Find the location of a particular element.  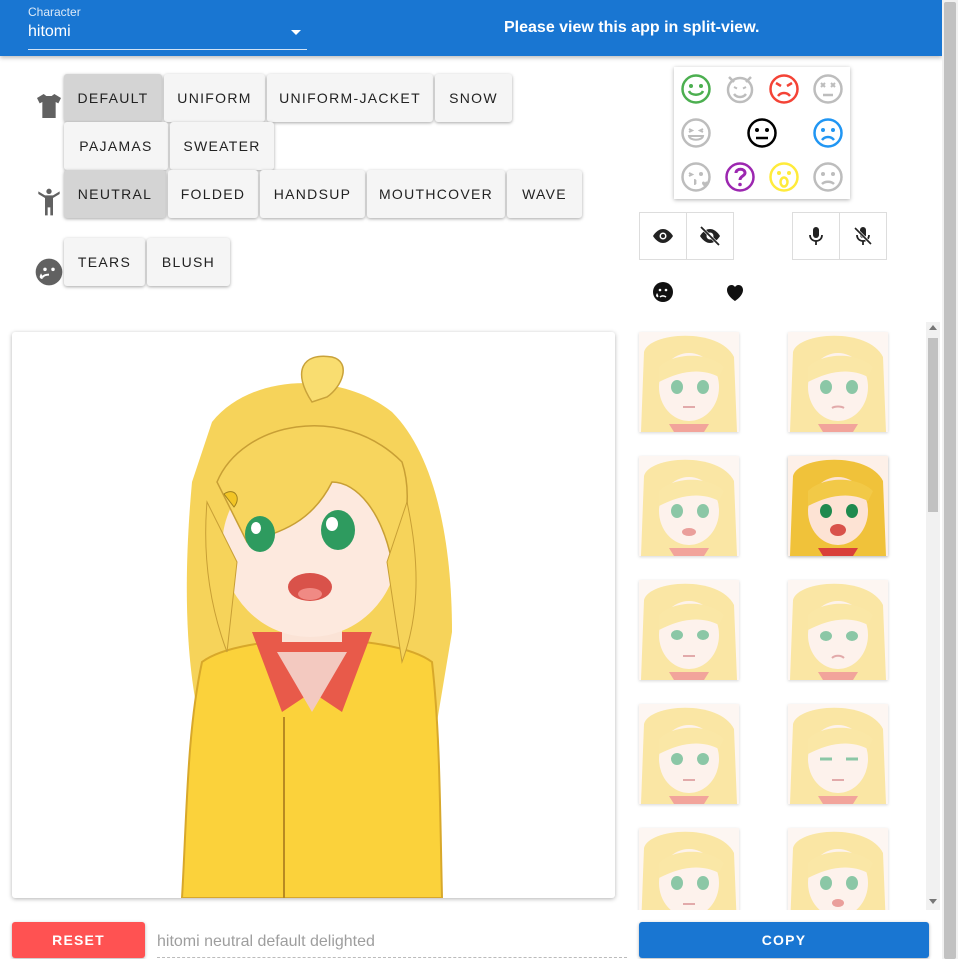

eye-off-icon is located at coordinates (710, 236).